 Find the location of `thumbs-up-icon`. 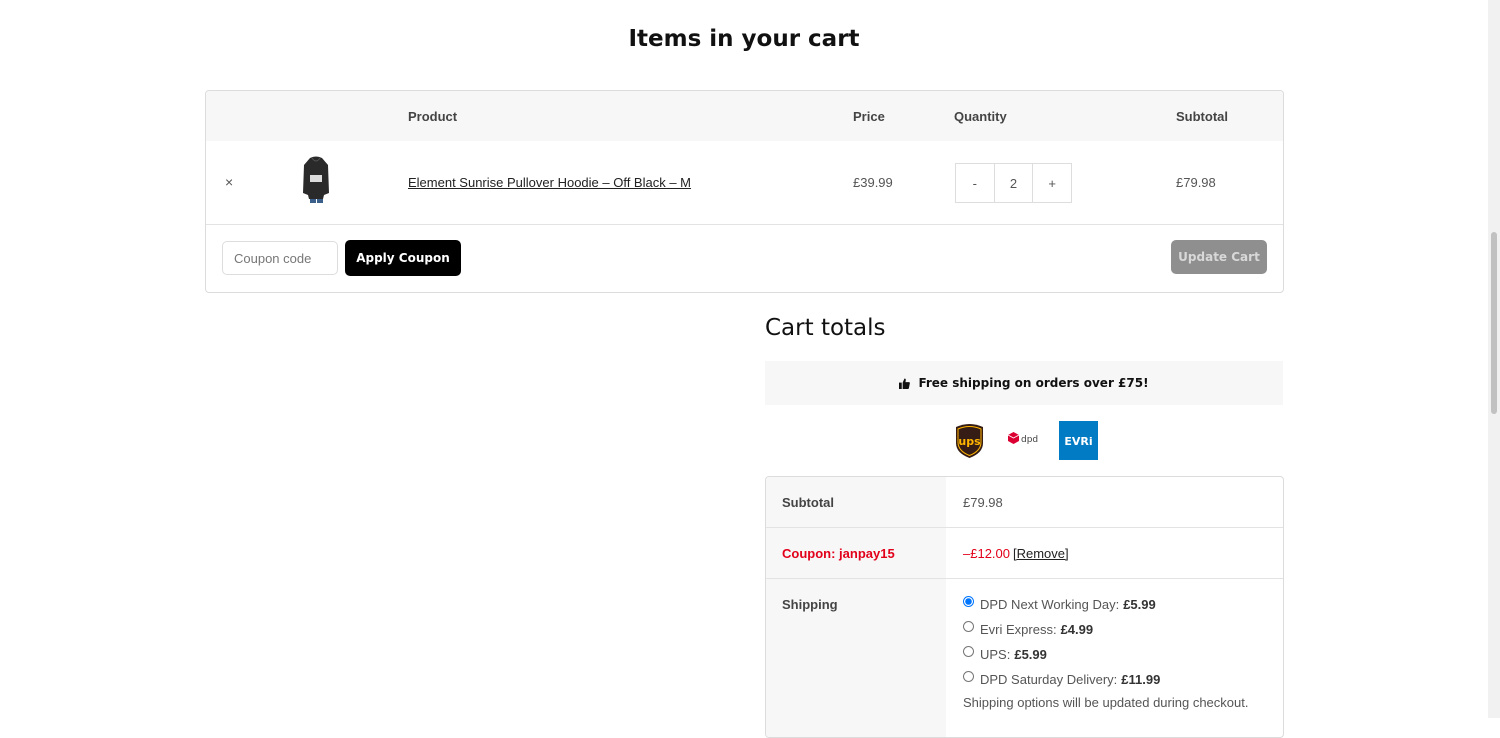

thumbs-up-icon is located at coordinates (905, 383).